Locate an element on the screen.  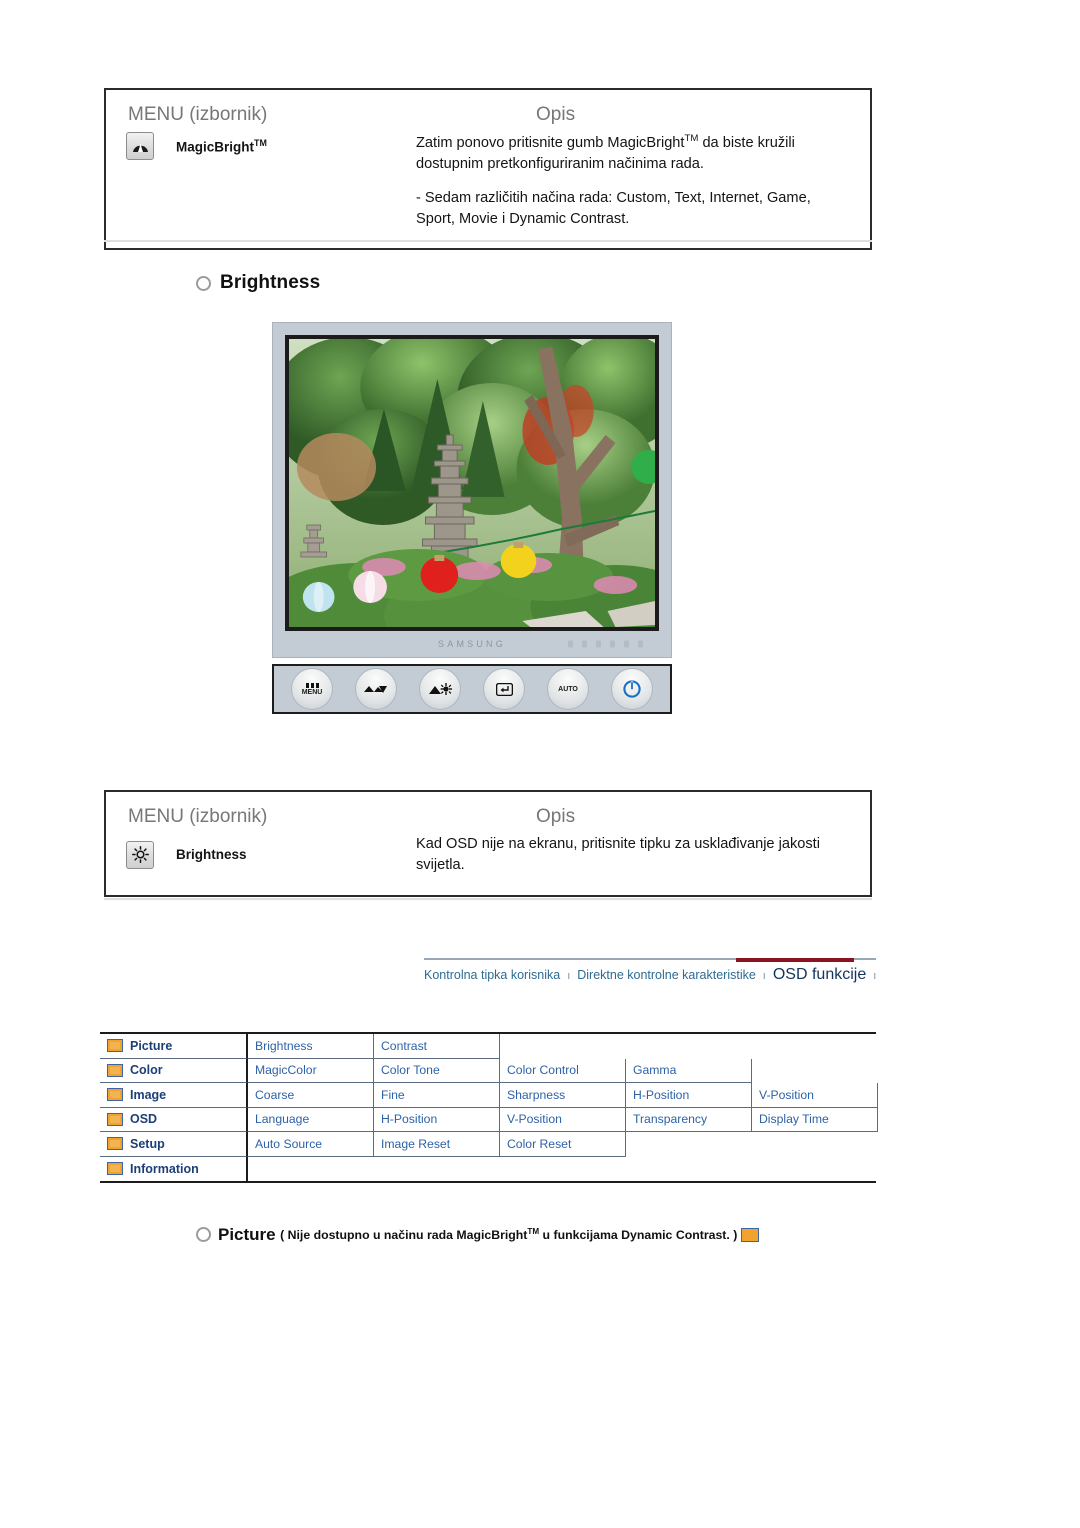
brightness-icon is located at coordinates (440, 688).